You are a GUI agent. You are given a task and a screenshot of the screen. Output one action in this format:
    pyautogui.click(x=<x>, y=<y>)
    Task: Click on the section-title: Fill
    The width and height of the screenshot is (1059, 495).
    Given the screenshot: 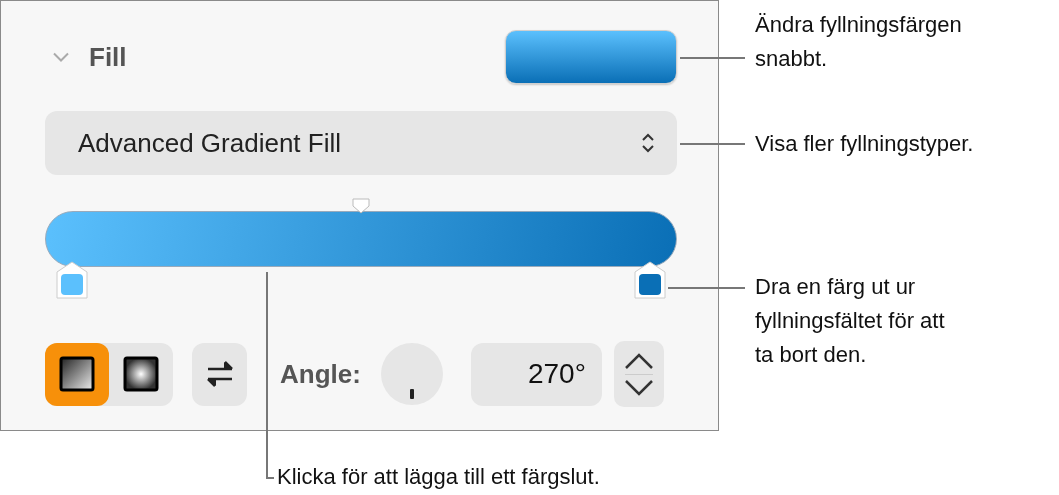 What is the action you would take?
    pyautogui.click(x=108, y=57)
    